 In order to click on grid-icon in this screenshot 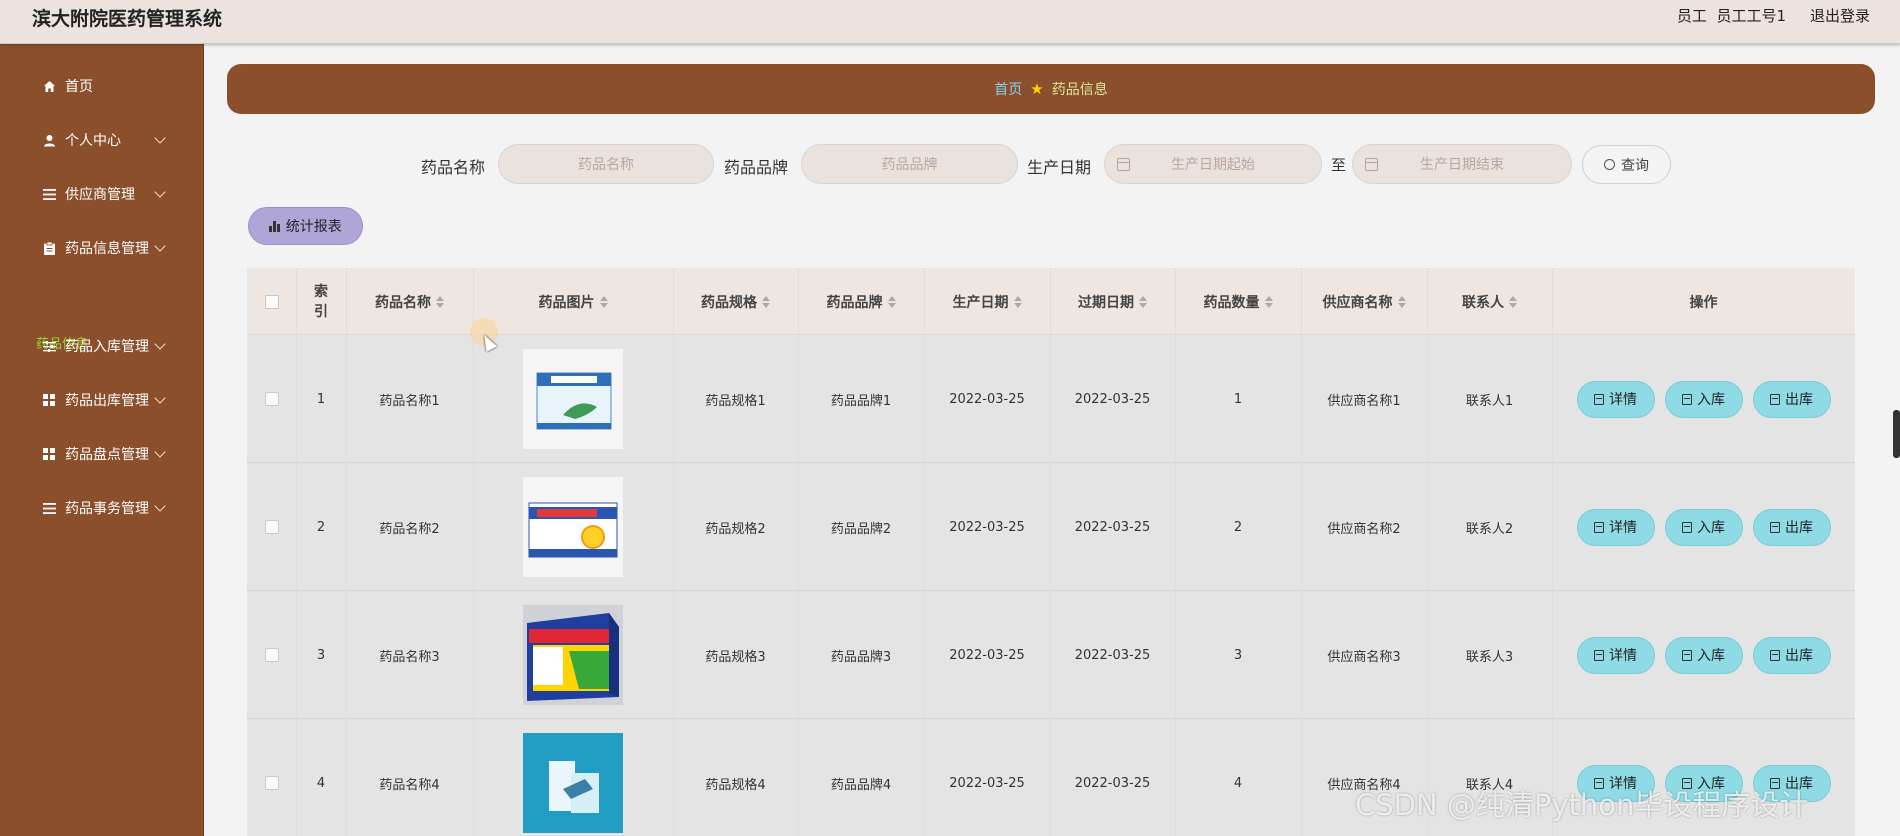, I will do `click(49, 454)`.